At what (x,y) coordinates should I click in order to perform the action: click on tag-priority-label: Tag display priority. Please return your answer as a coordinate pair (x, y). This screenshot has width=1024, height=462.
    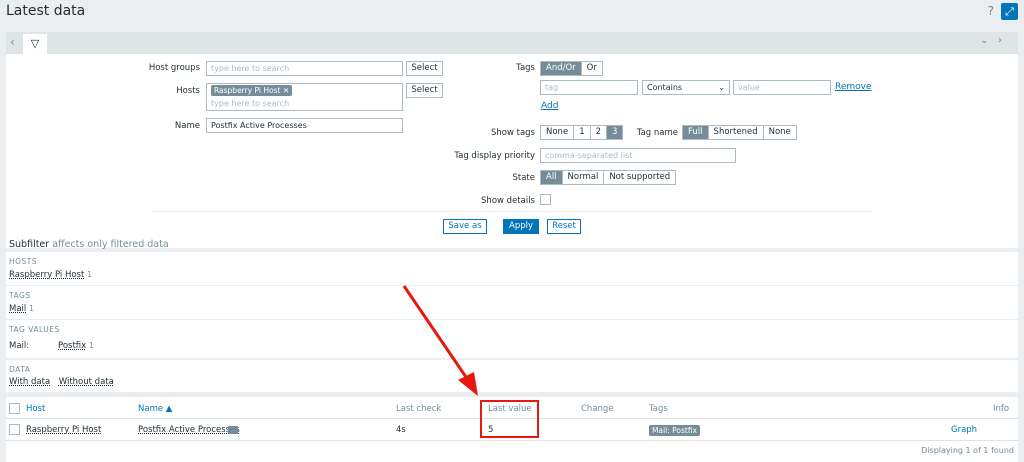
    Looking at the image, I should click on (494, 156).